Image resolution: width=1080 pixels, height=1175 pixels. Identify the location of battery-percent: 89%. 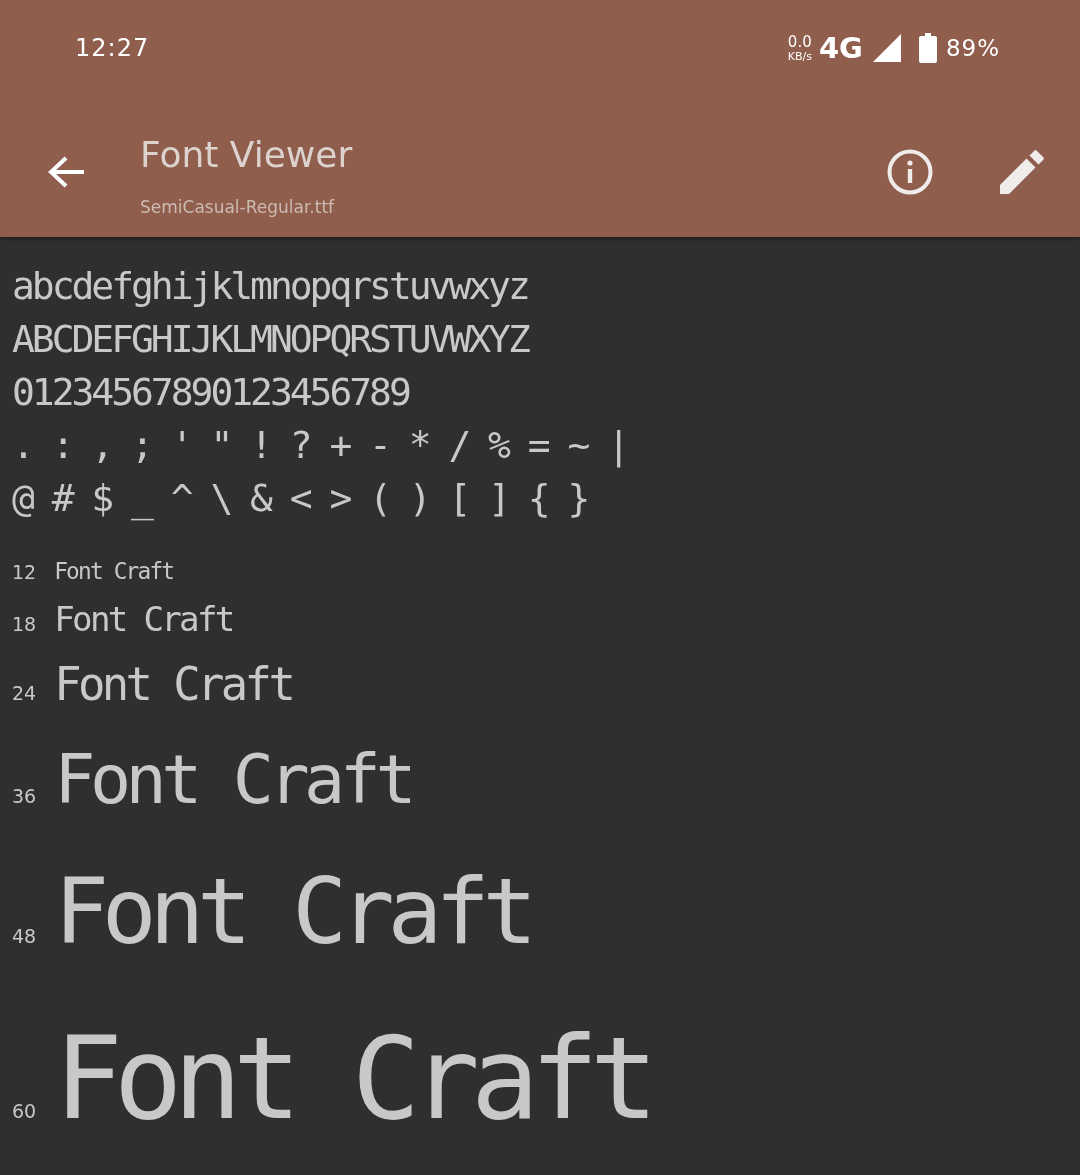
(972, 48).